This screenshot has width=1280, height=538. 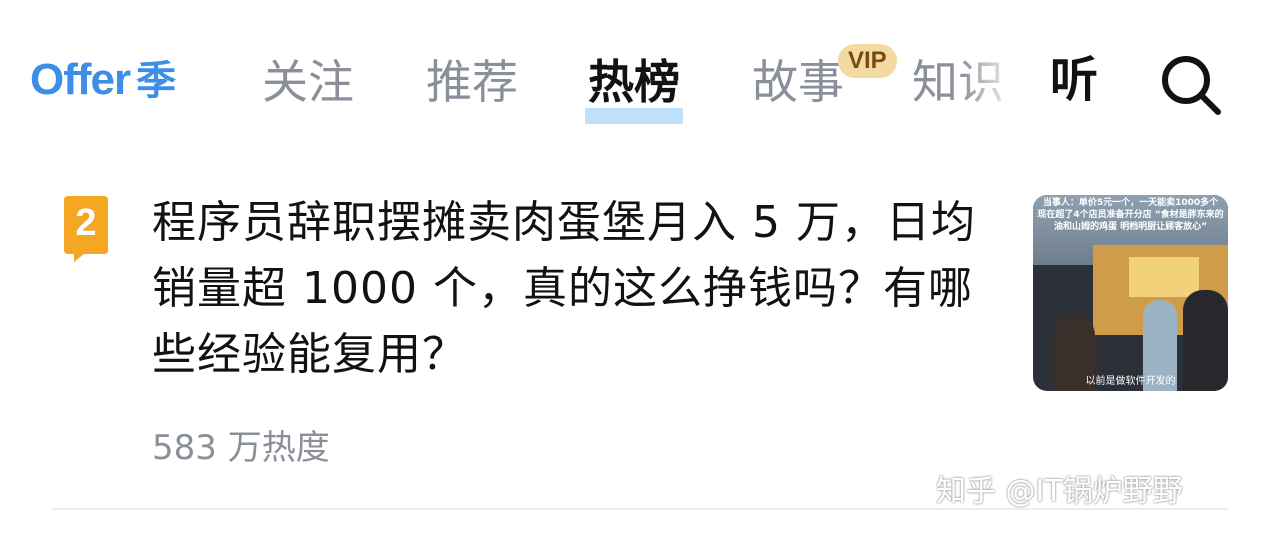 What do you see at coordinates (1190, 84) in the screenshot?
I see `search-icon` at bounding box center [1190, 84].